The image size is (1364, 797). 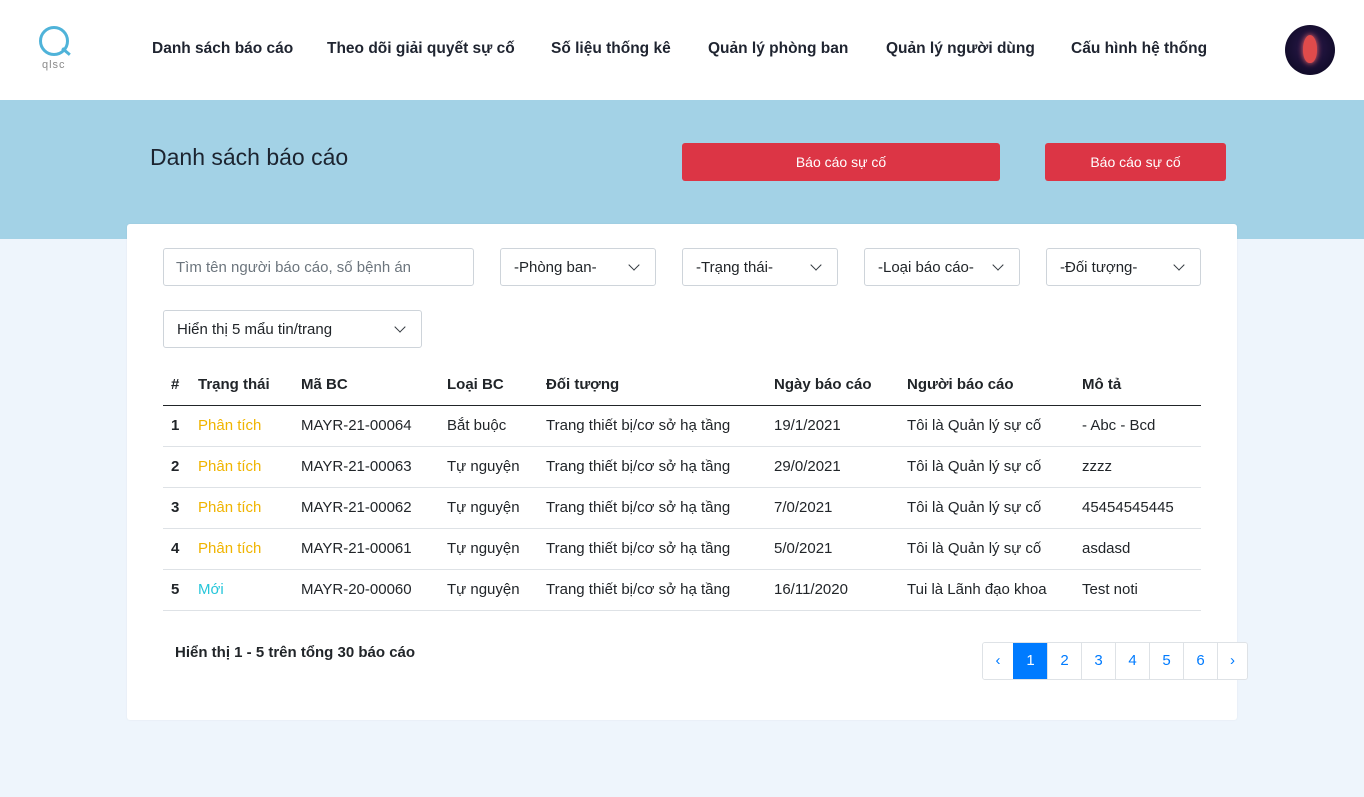 What do you see at coordinates (840, 508) in the screenshot?
I see `report-date: 7/0/2021` at bounding box center [840, 508].